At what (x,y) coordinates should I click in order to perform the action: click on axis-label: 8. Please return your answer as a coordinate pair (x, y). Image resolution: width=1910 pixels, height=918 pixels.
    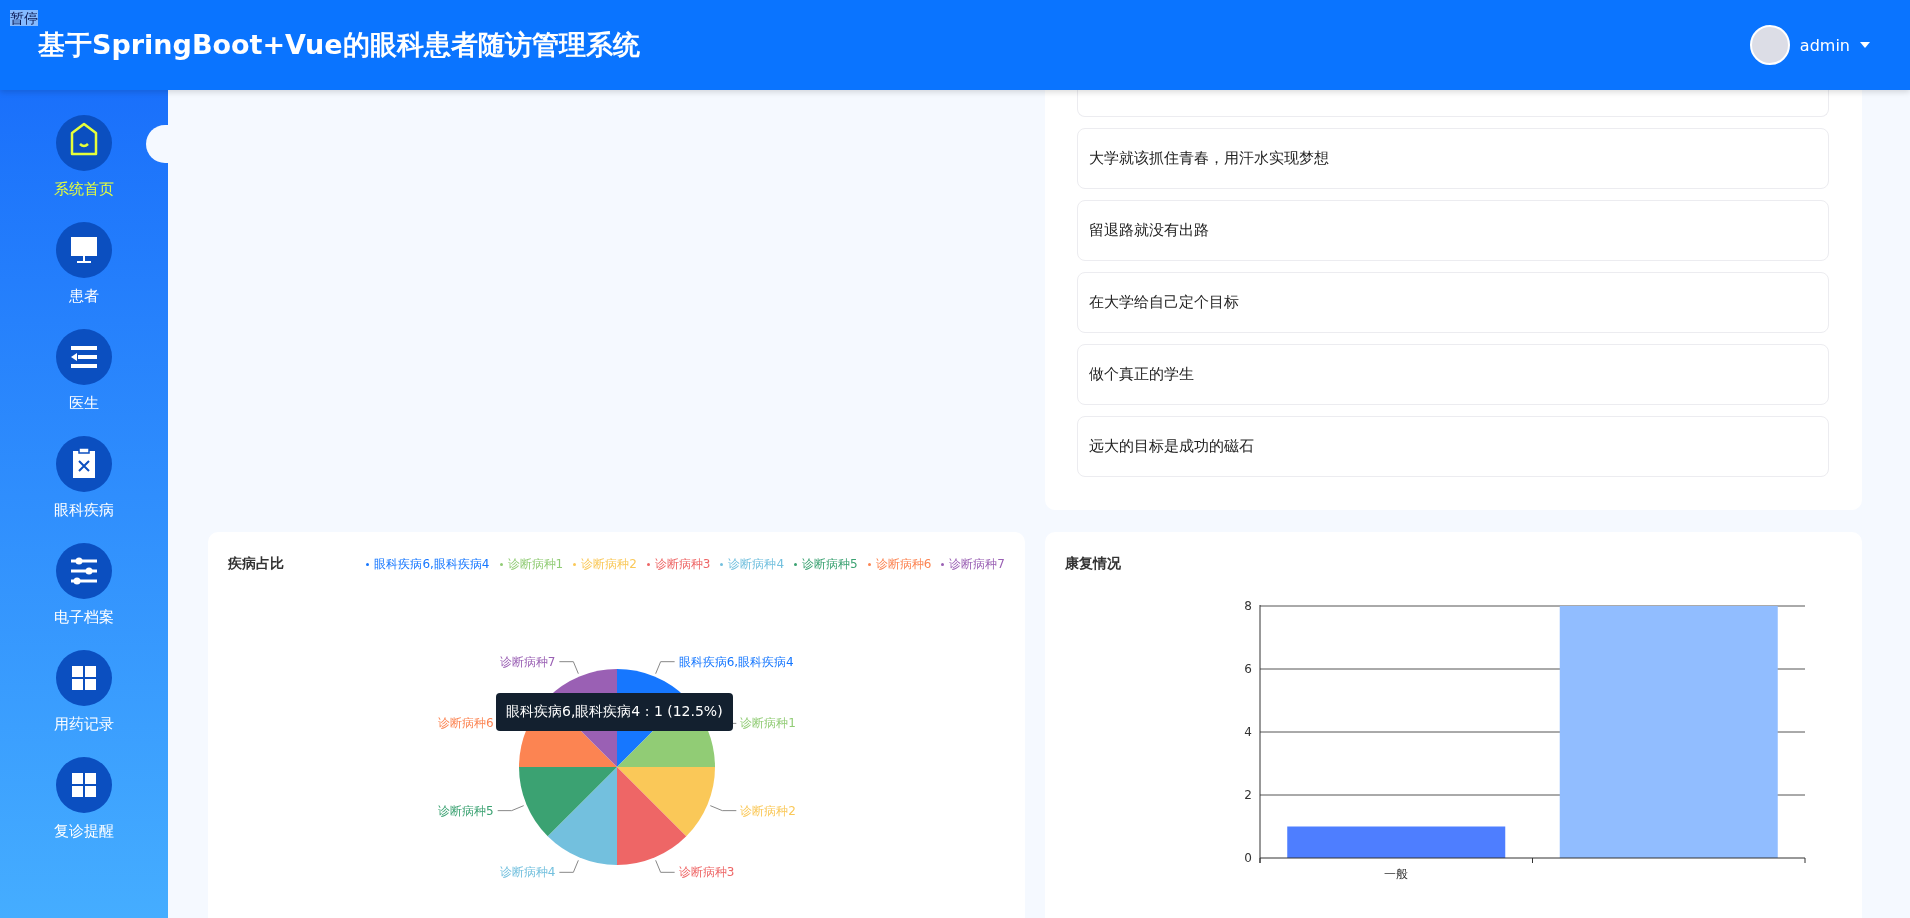
    Looking at the image, I should click on (1248, 606).